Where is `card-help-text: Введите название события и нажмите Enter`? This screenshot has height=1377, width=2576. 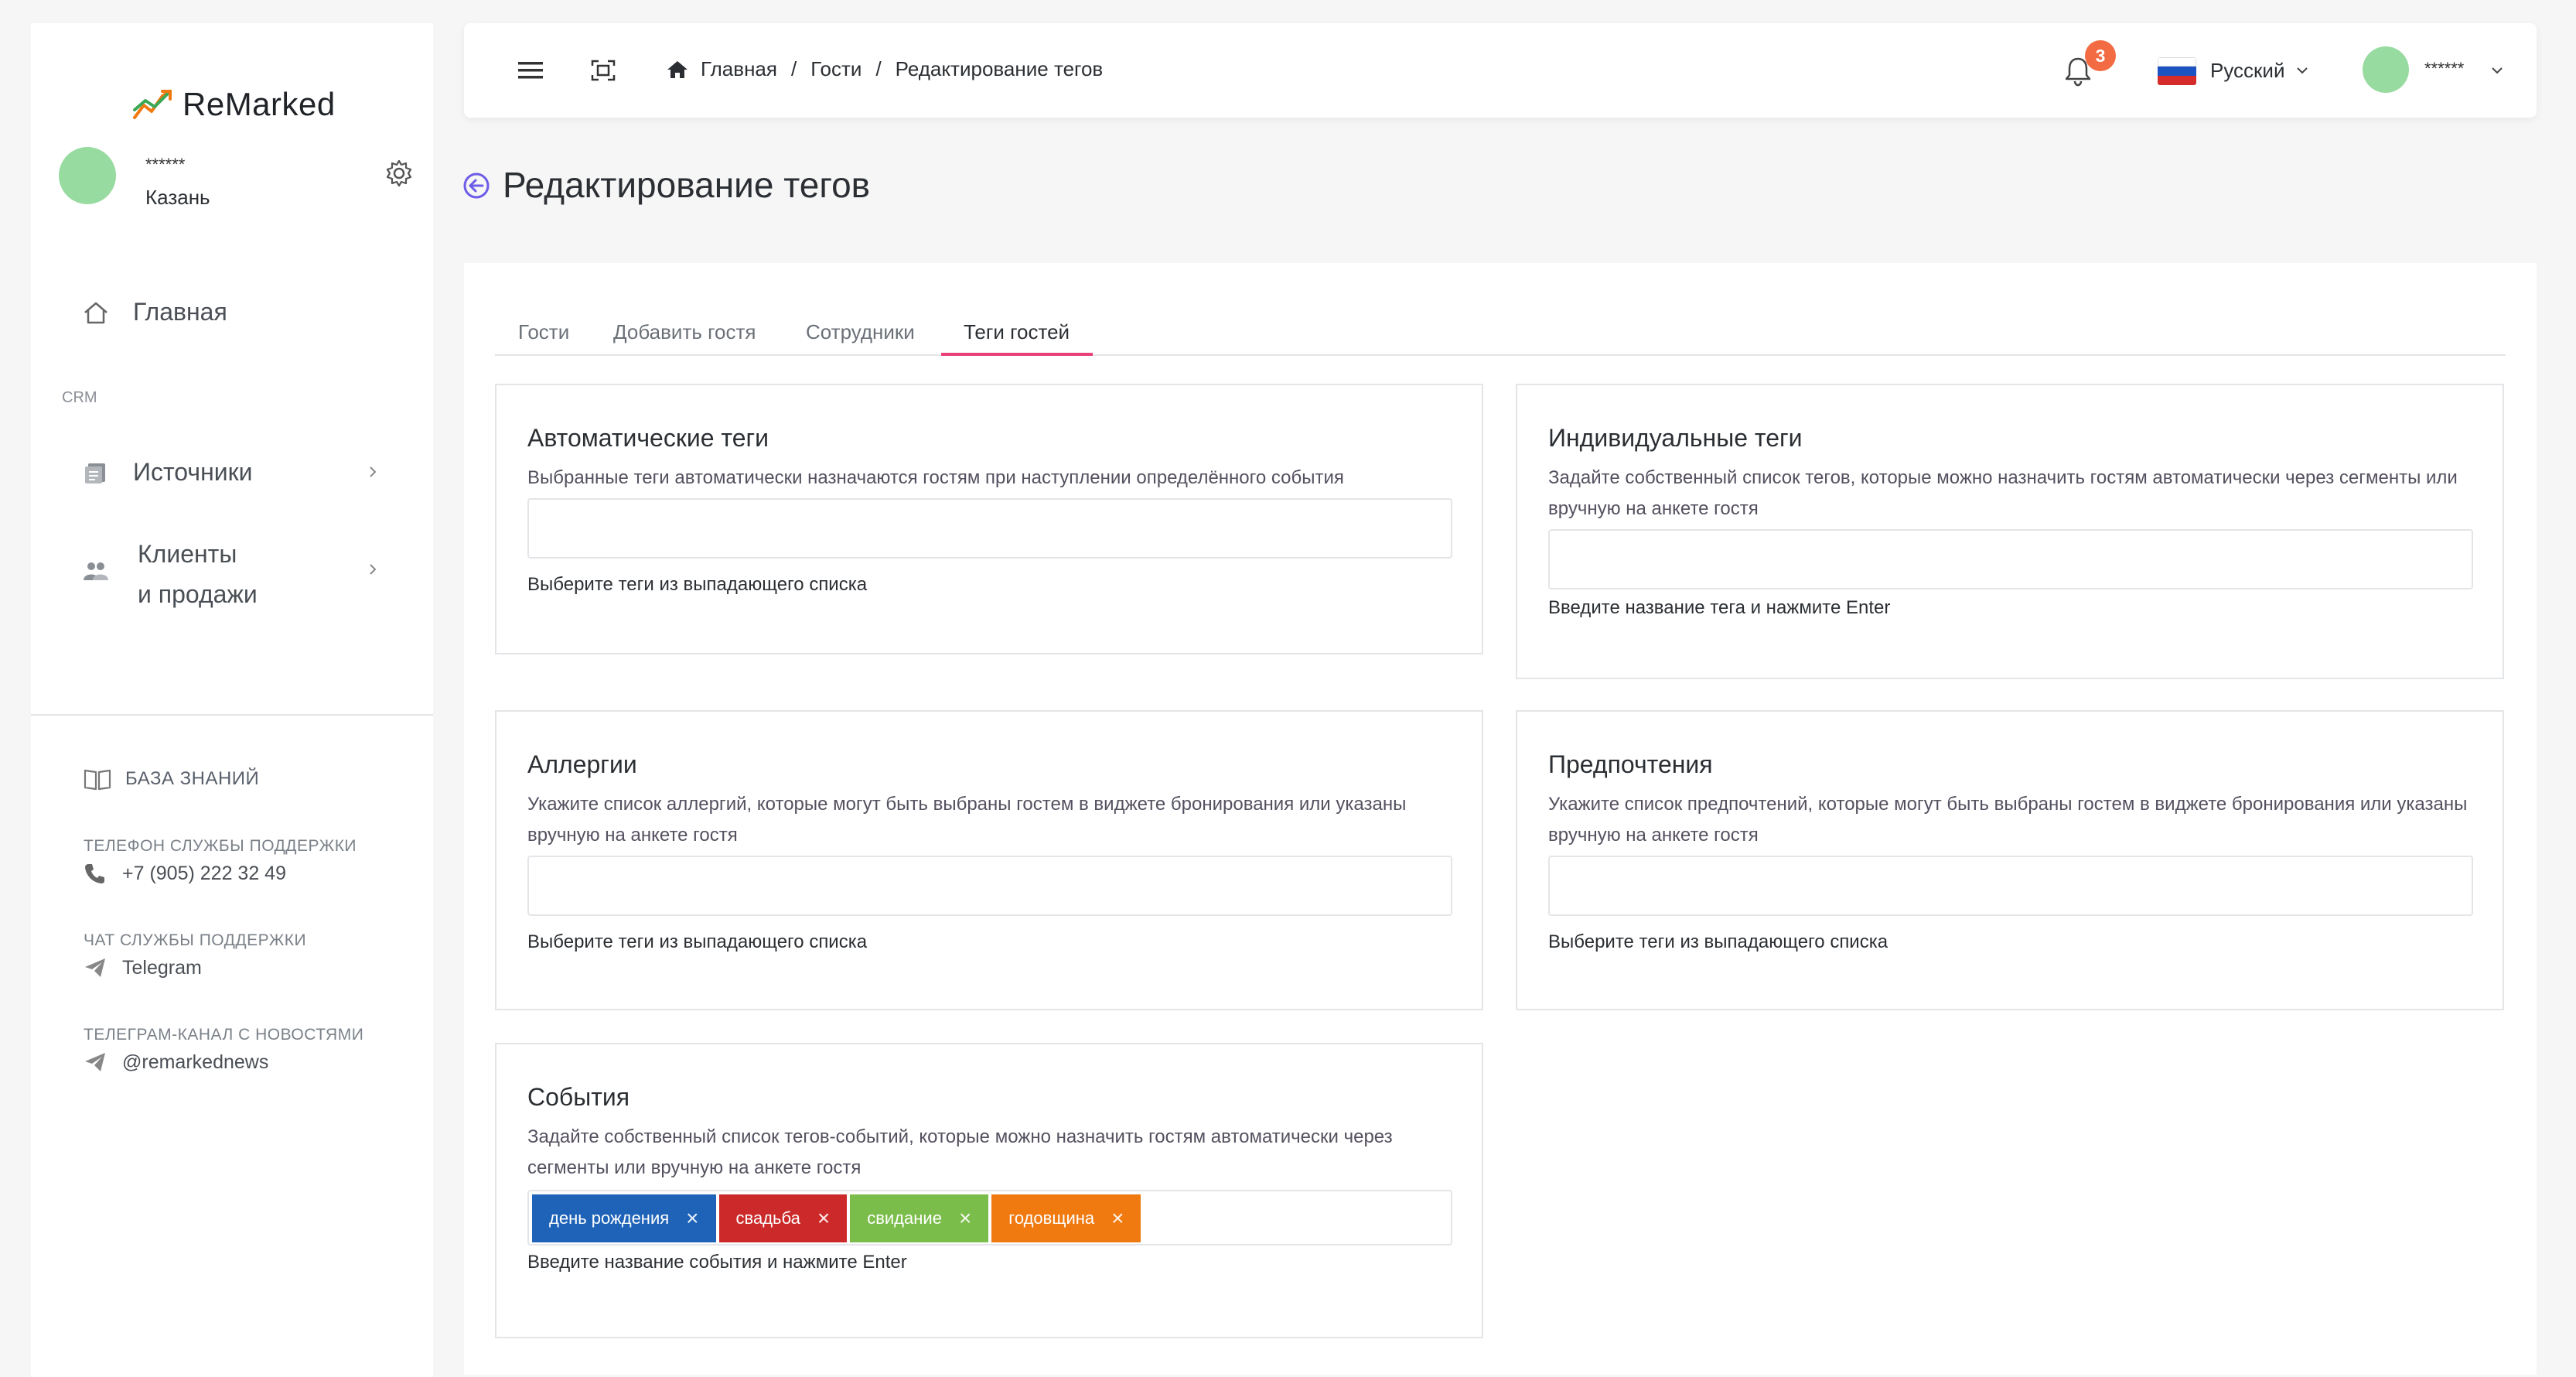 card-help-text: Введите название события и нажмите Enter is located at coordinates (717, 1262).